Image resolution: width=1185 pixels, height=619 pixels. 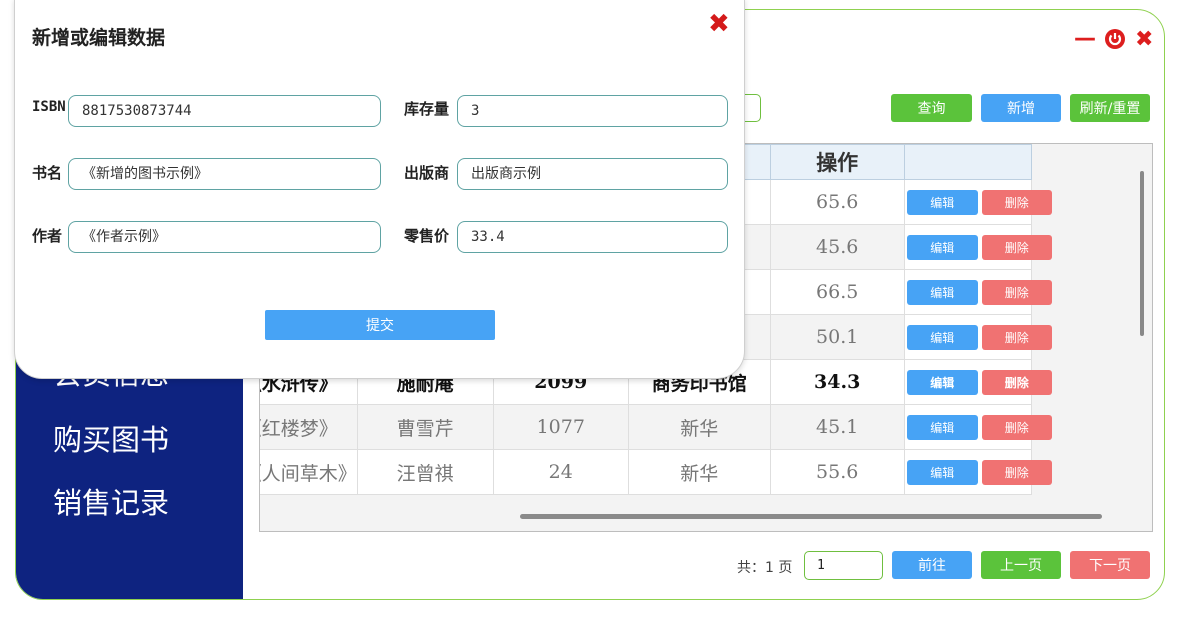 What do you see at coordinates (968, 162) in the screenshot?
I see `column-header-actions` at bounding box center [968, 162].